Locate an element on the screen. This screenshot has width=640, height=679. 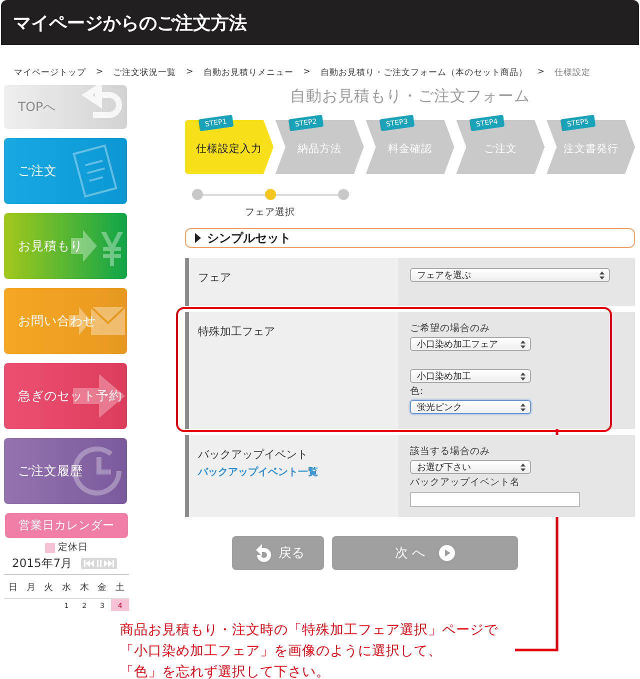
breadcrumb-current: 仕様設定 is located at coordinates (572, 73).